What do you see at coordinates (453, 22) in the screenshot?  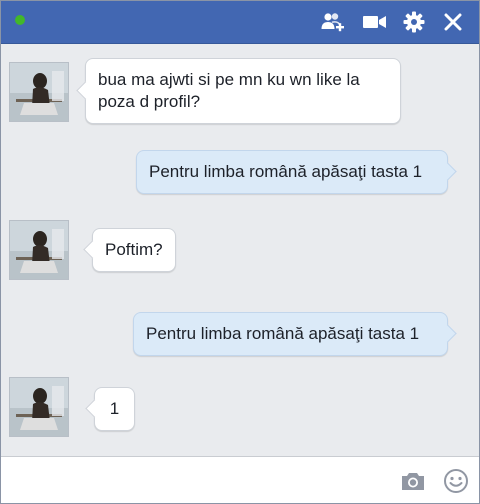 I see `close-icon` at bounding box center [453, 22].